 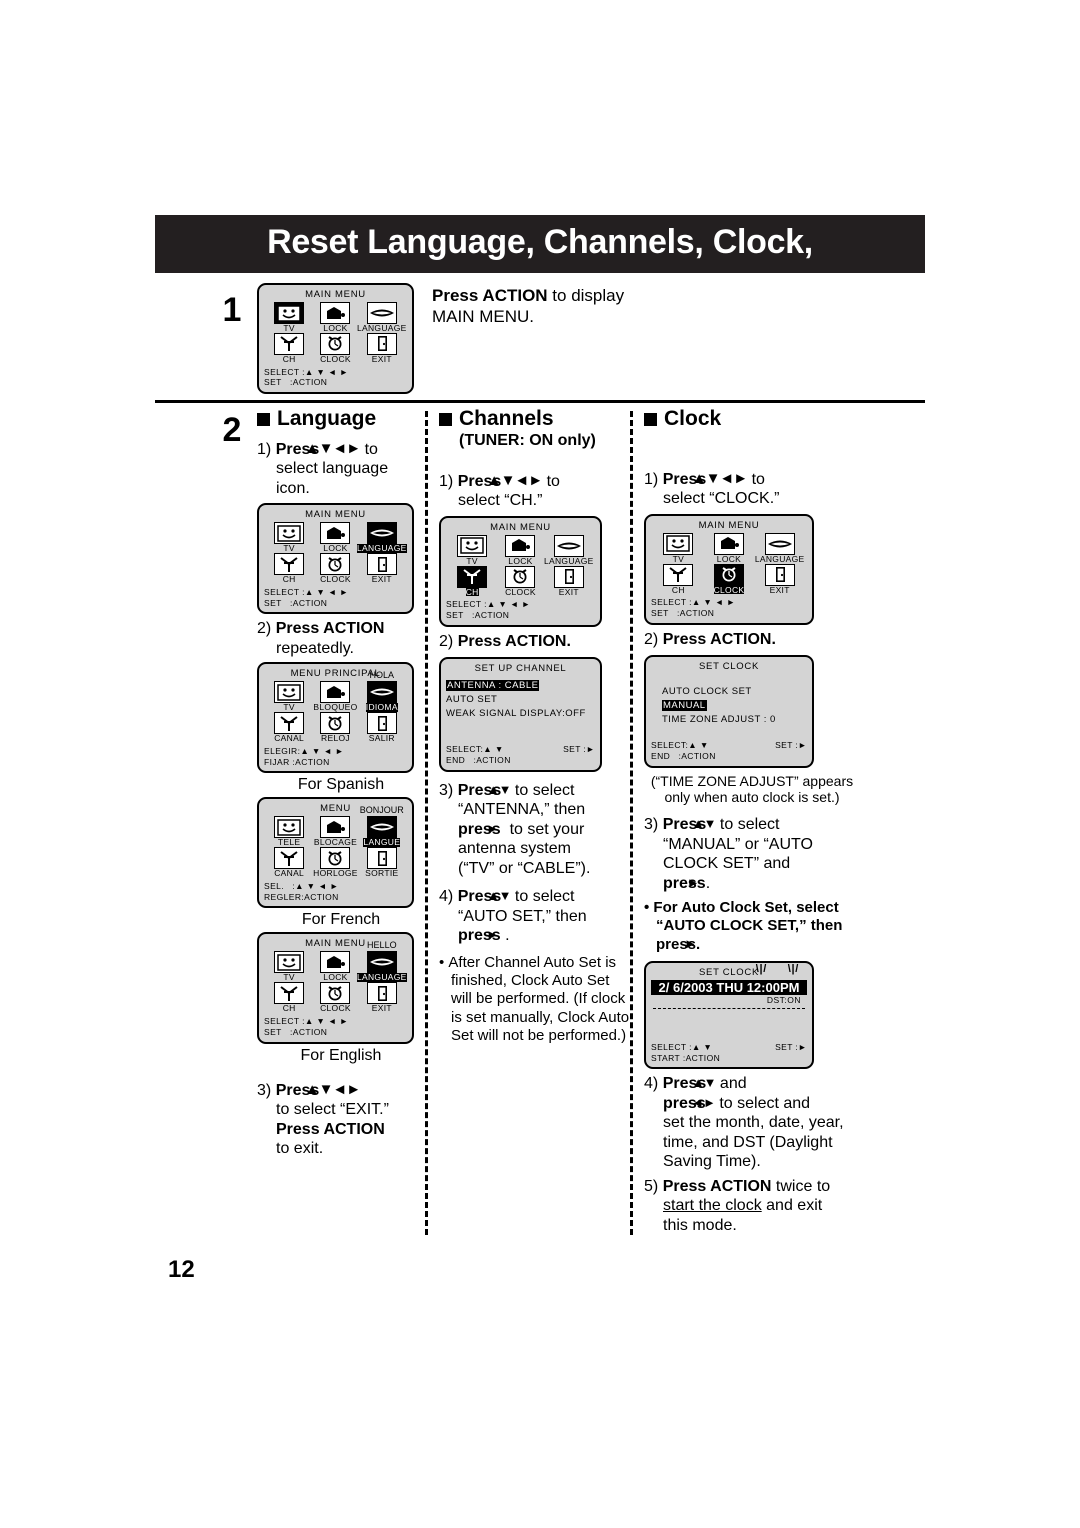 What do you see at coordinates (762, 1103) in the screenshot?
I see `text-rest2: to select and` at bounding box center [762, 1103].